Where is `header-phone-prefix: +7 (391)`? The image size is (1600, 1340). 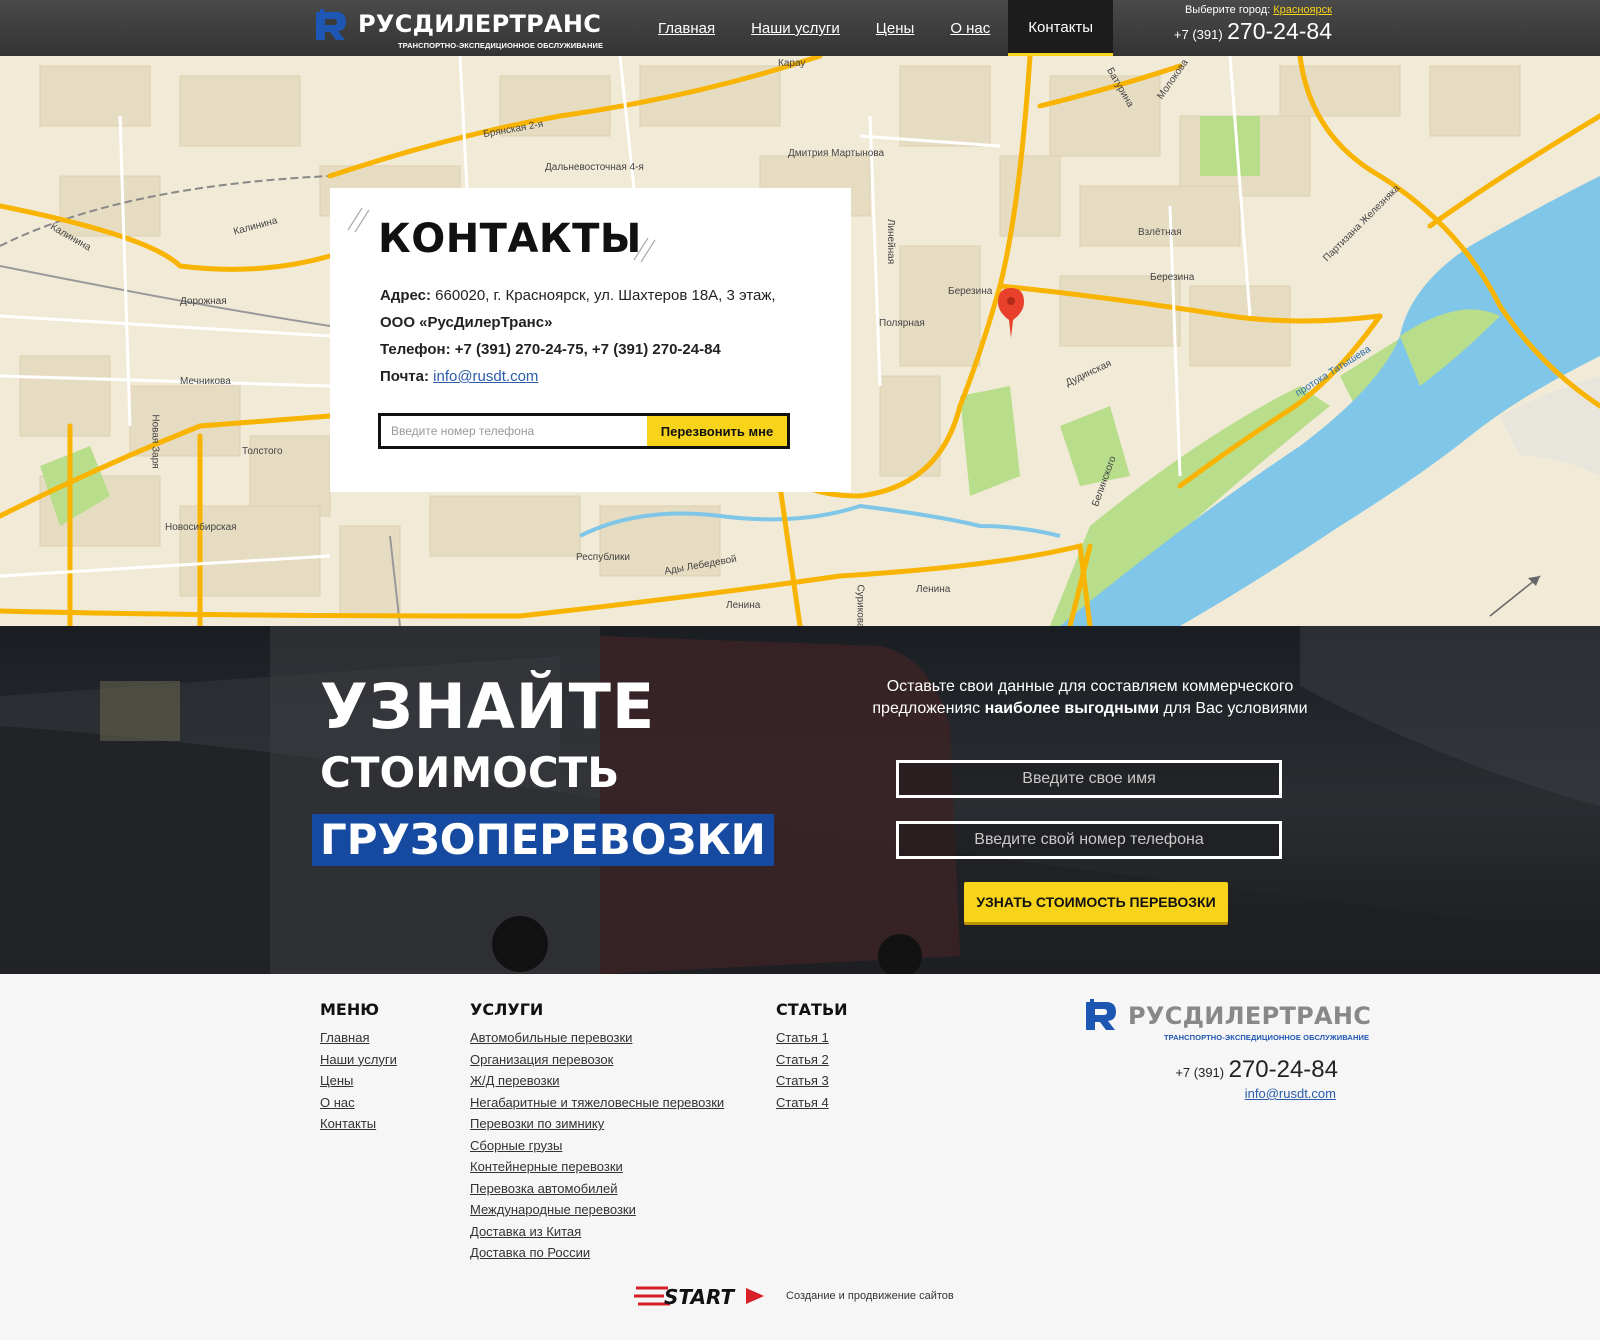 header-phone-prefix: +7 (391) is located at coordinates (1198, 34).